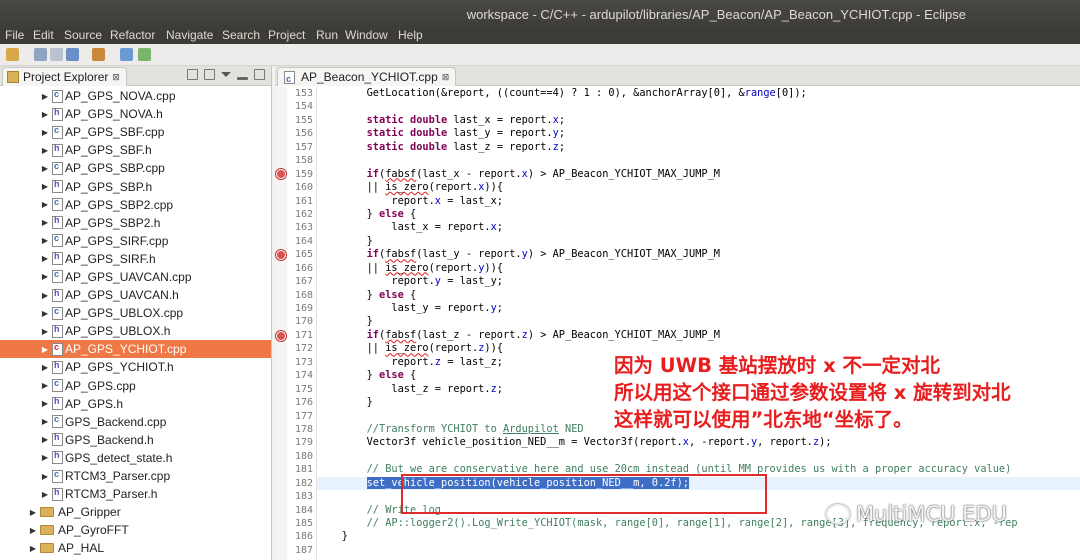 The width and height of the screenshot is (1080, 560). Describe the element at coordinates (135, 259) in the screenshot. I see `tree-item: ▶ AP_GPS_SIRF.h` at that location.